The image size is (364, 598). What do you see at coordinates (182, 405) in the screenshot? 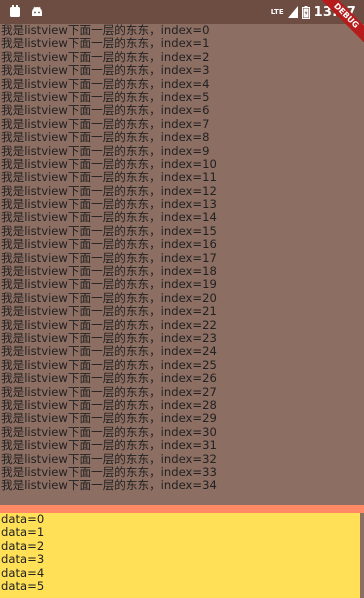
I see `list-item: 我是listview下面一层的东东，index=28` at bounding box center [182, 405].